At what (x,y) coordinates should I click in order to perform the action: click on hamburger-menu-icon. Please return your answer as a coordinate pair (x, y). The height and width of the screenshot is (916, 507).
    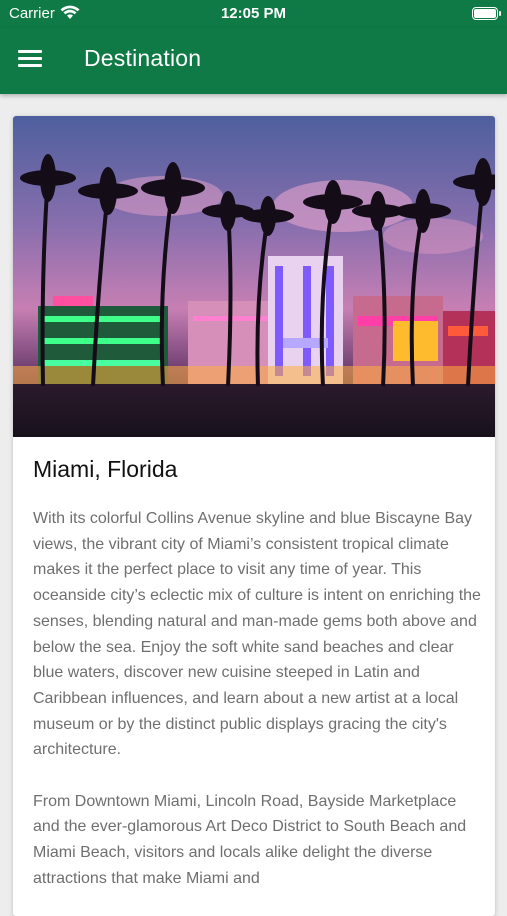
    Looking at the image, I should click on (30, 60).